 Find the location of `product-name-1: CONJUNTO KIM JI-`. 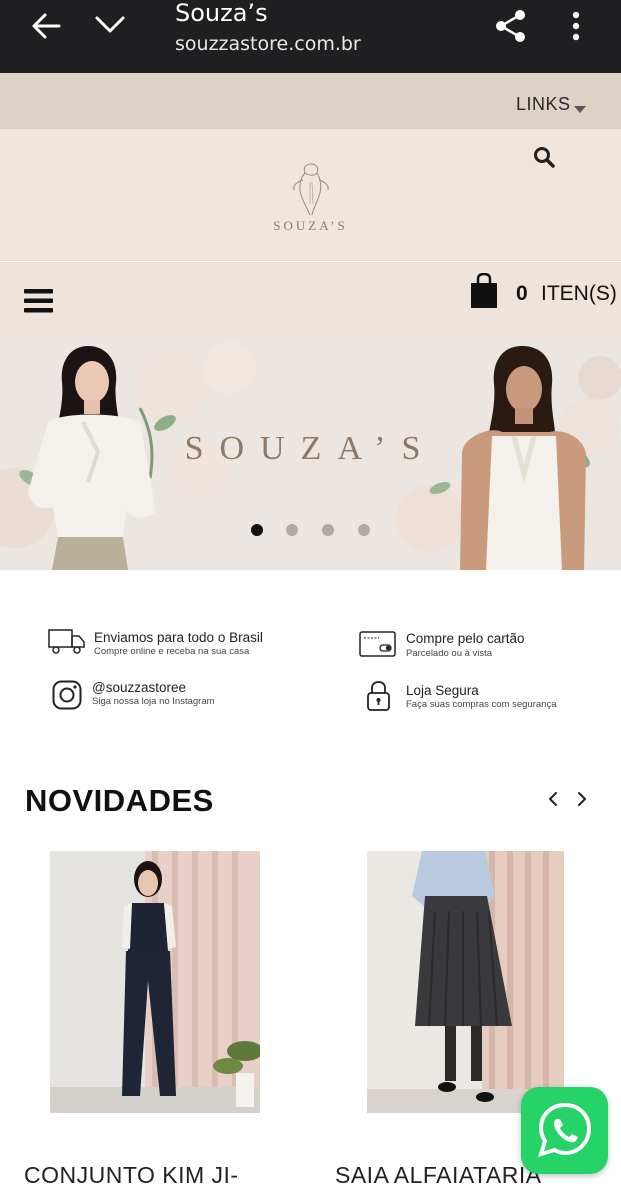

product-name-1: CONJUNTO KIM JI- is located at coordinates (131, 1175).